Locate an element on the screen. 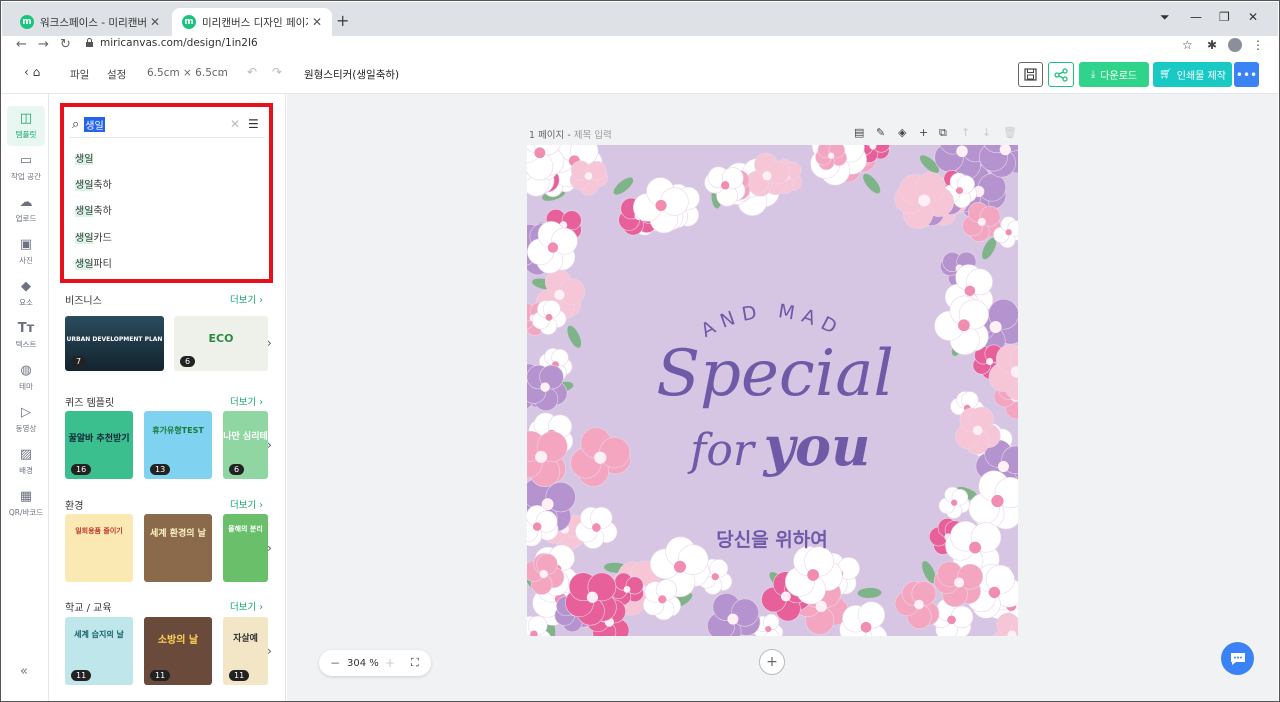  template-thumbnail: 세계 환경의 날 is located at coordinates (178, 548).